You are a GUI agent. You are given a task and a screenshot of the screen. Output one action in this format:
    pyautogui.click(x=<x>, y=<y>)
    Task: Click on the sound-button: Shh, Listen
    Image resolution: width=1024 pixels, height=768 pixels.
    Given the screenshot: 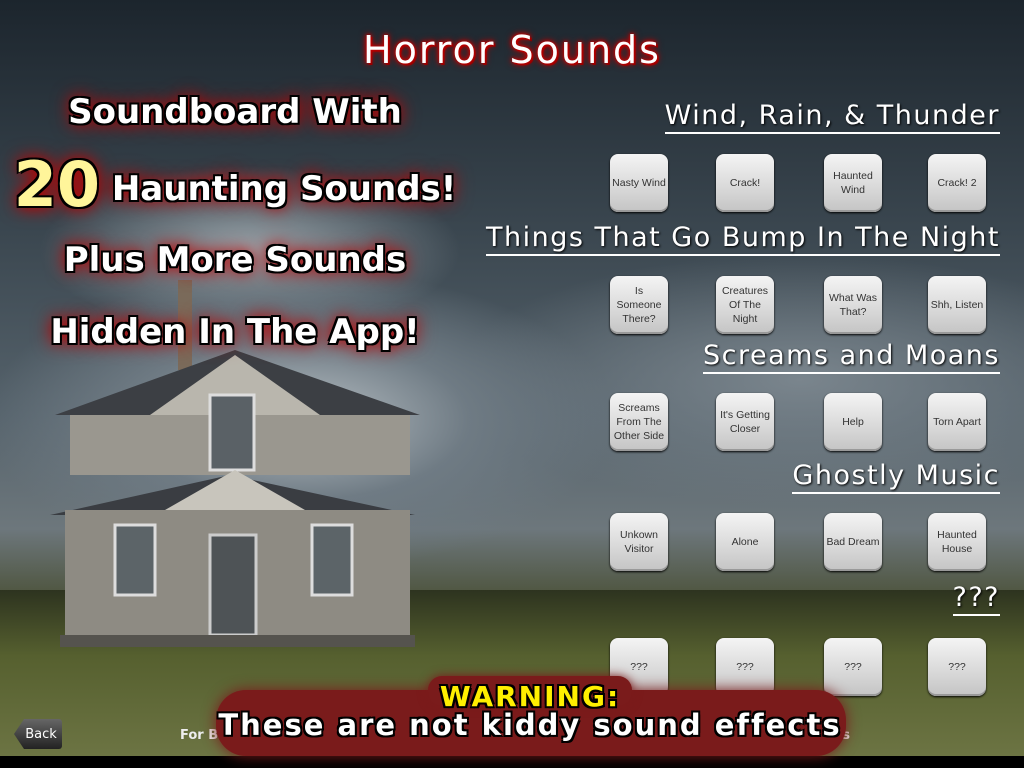 What is the action you would take?
    pyautogui.click(x=957, y=305)
    